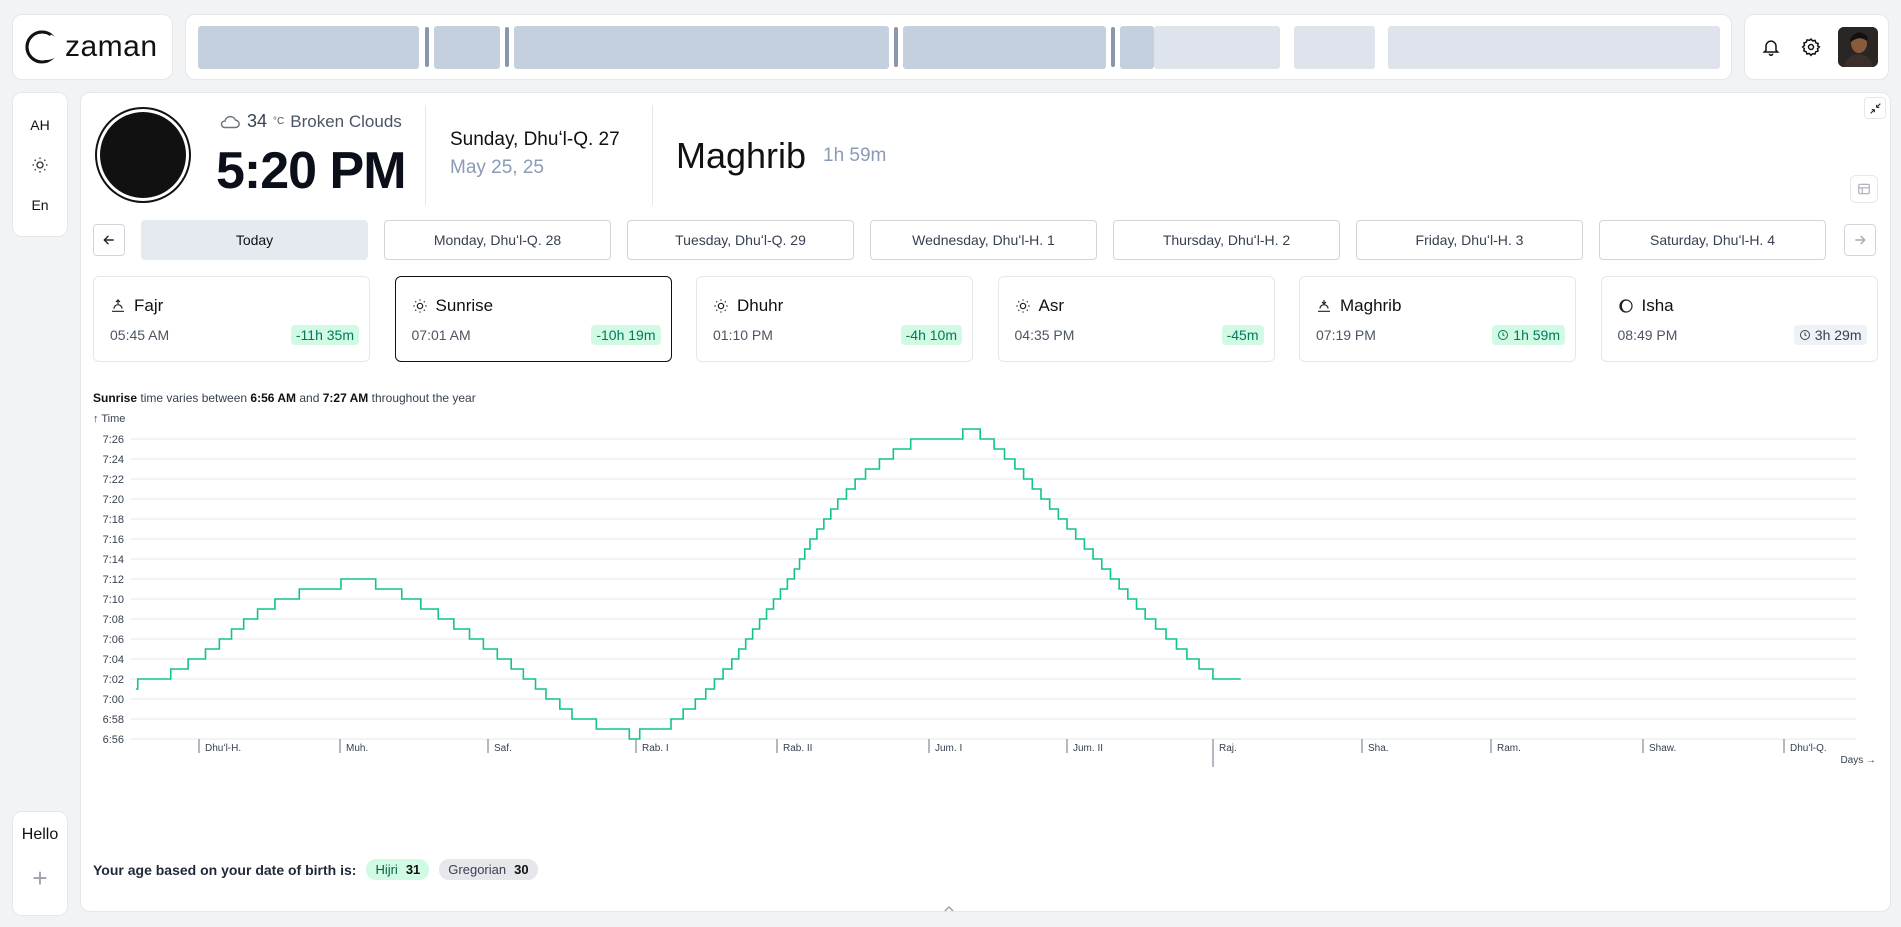 The image size is (1901, 927). I want to click on prayer-card-isha: Isha 08:49 PM 3h 29m, so click(1739, 319).